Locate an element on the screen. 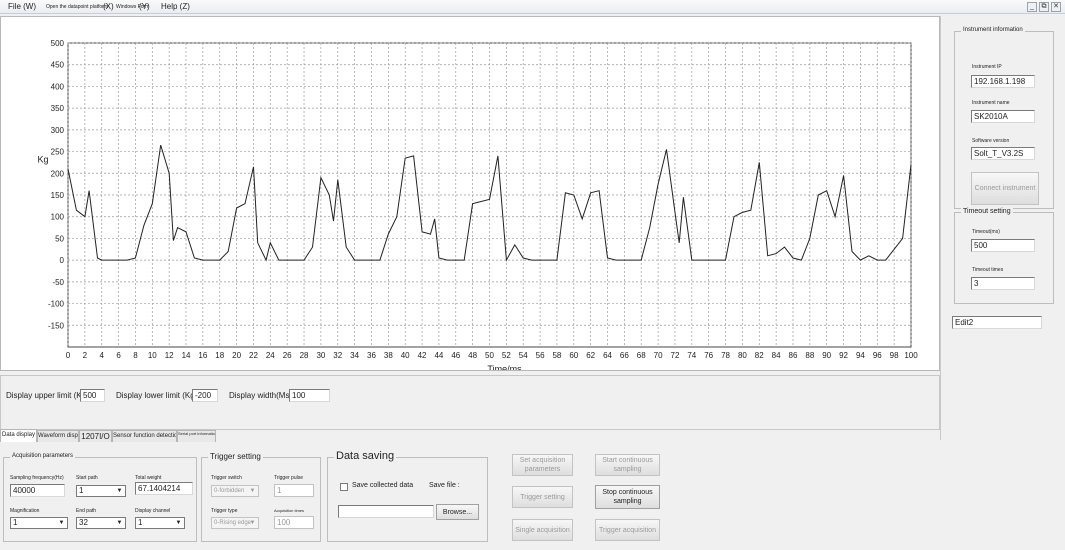  start-path-label: Start path is located at coordinates (87, 478).